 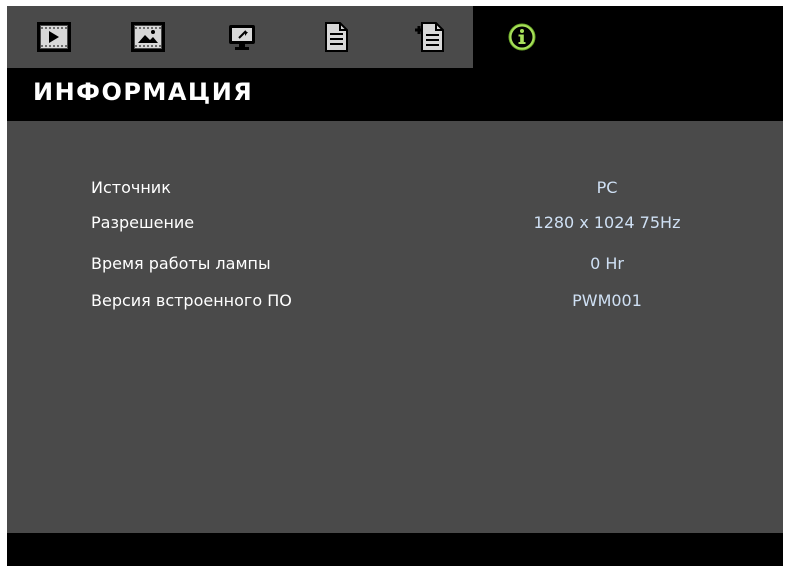 I want to click on resolution-value: 1280 x 1024 75Hz, so click(x=607, y=222).